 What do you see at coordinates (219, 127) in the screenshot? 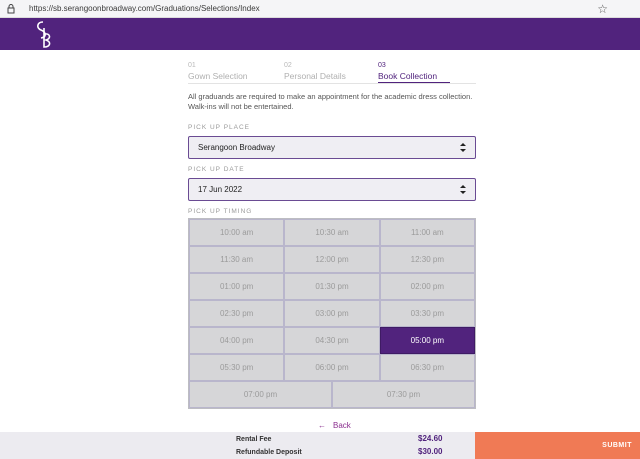
I see `pickup-place-label: PICK UP PLACE` at bounding box center [219, 127].